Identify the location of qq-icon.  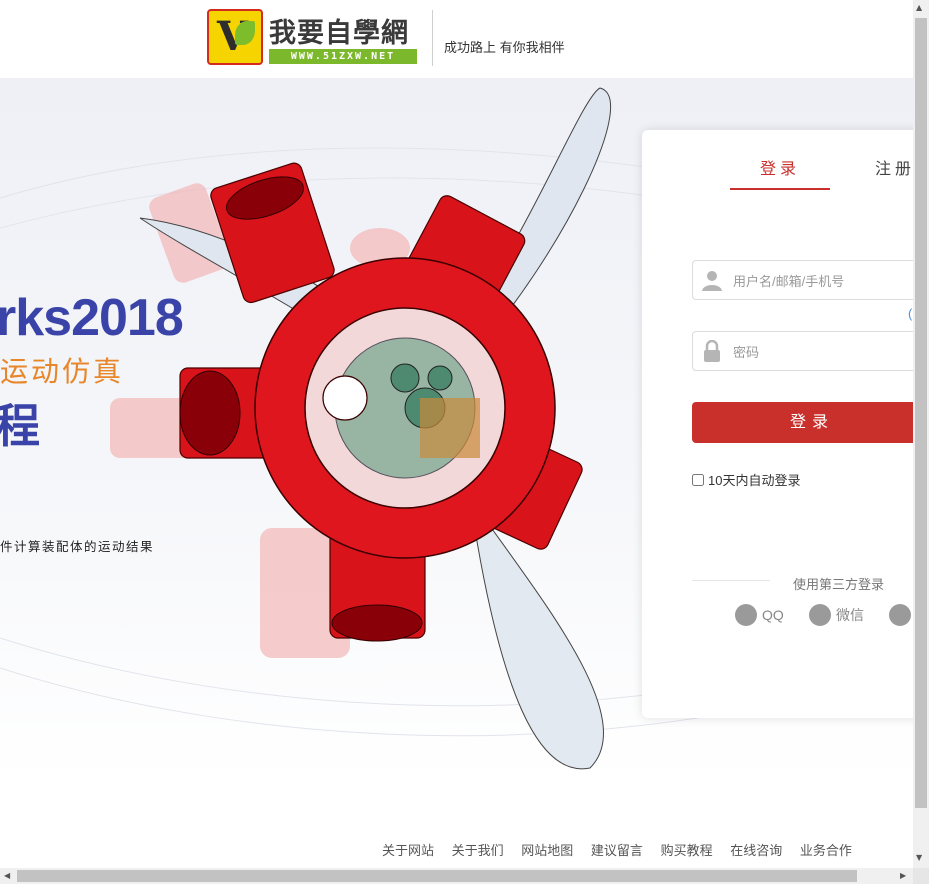
(746, 615).